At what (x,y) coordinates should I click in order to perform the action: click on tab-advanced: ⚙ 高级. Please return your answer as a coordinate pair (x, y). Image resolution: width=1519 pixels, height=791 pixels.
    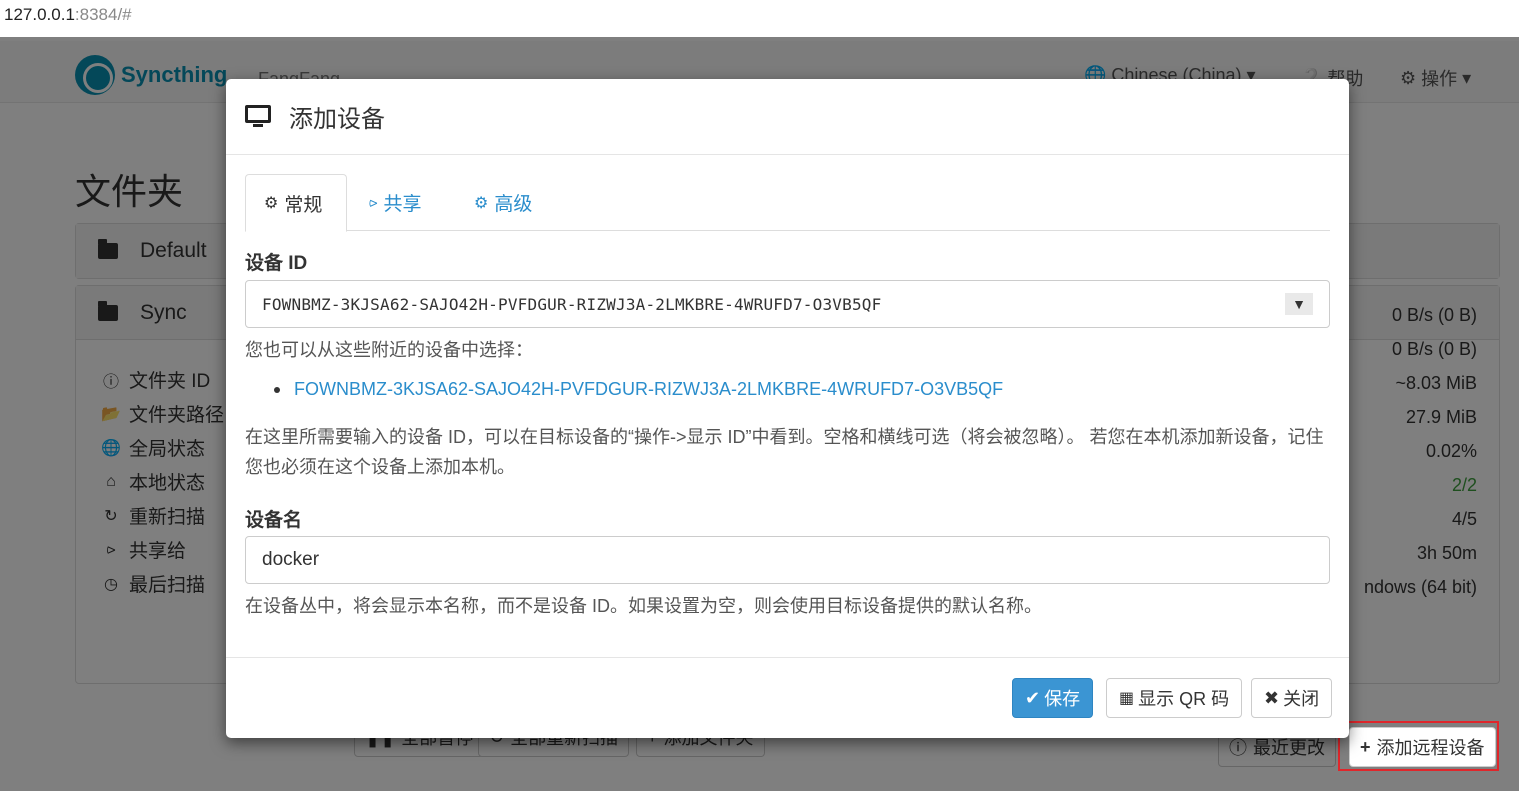
    Looking at the image, I should click on (503, 202).